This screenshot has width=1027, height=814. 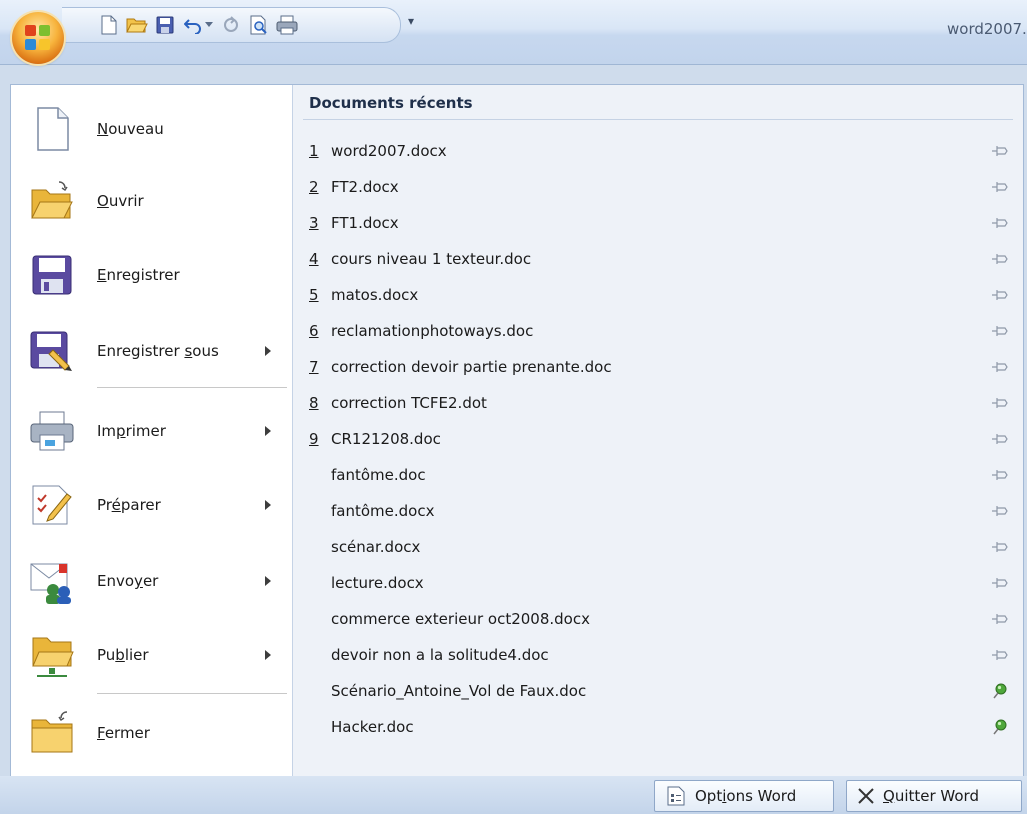 What do you see at coordinates (661, 151) in the screenshot?
I see `recent-document-item: 1 word2007.docx` at bounding box center [661, 151].